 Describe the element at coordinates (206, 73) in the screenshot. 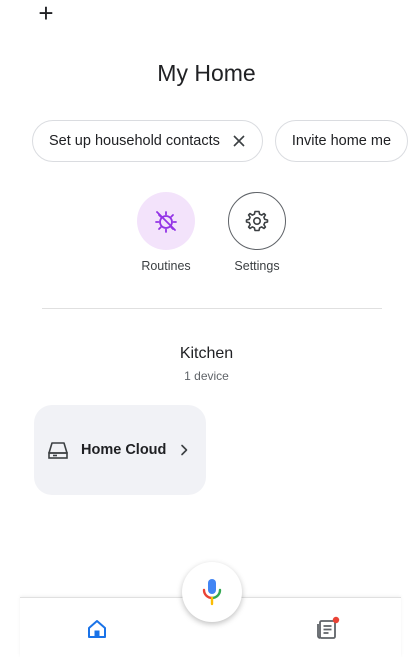

I see `page-title: My Home` at that location.